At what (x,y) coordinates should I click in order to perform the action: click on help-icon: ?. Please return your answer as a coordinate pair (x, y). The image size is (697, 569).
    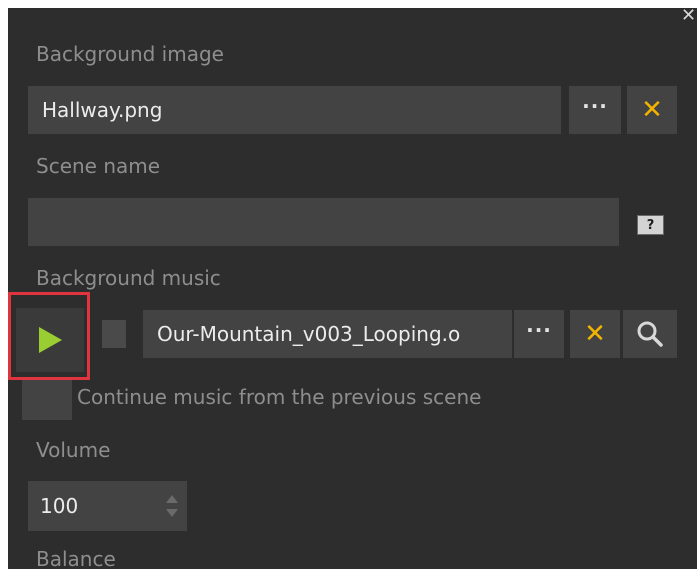
    Looking at the image, I should click on (650, 225).